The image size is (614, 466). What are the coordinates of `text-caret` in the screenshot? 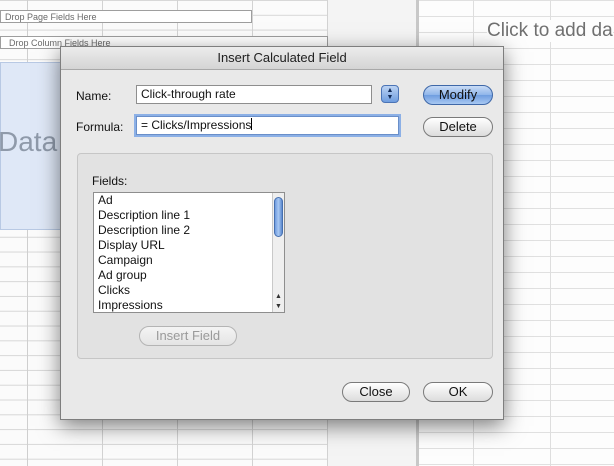 It's located at (252, 124).